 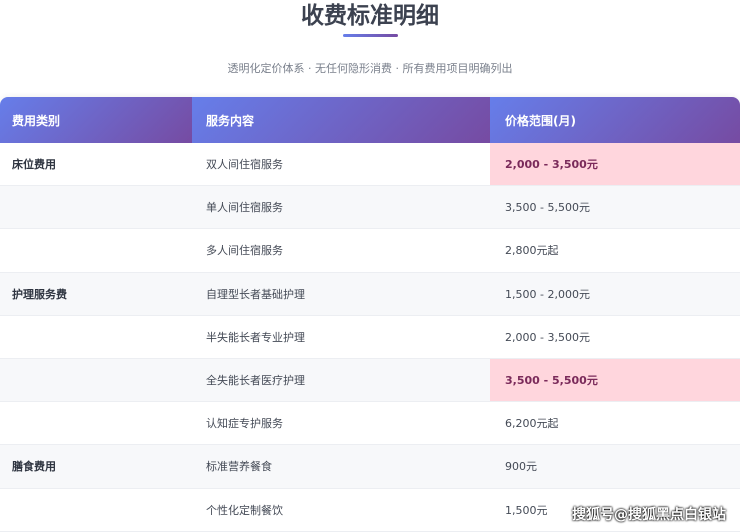 I want to click on table-row: 膳食费用 标准营养餐食 900元, so click(x=370, y=467).